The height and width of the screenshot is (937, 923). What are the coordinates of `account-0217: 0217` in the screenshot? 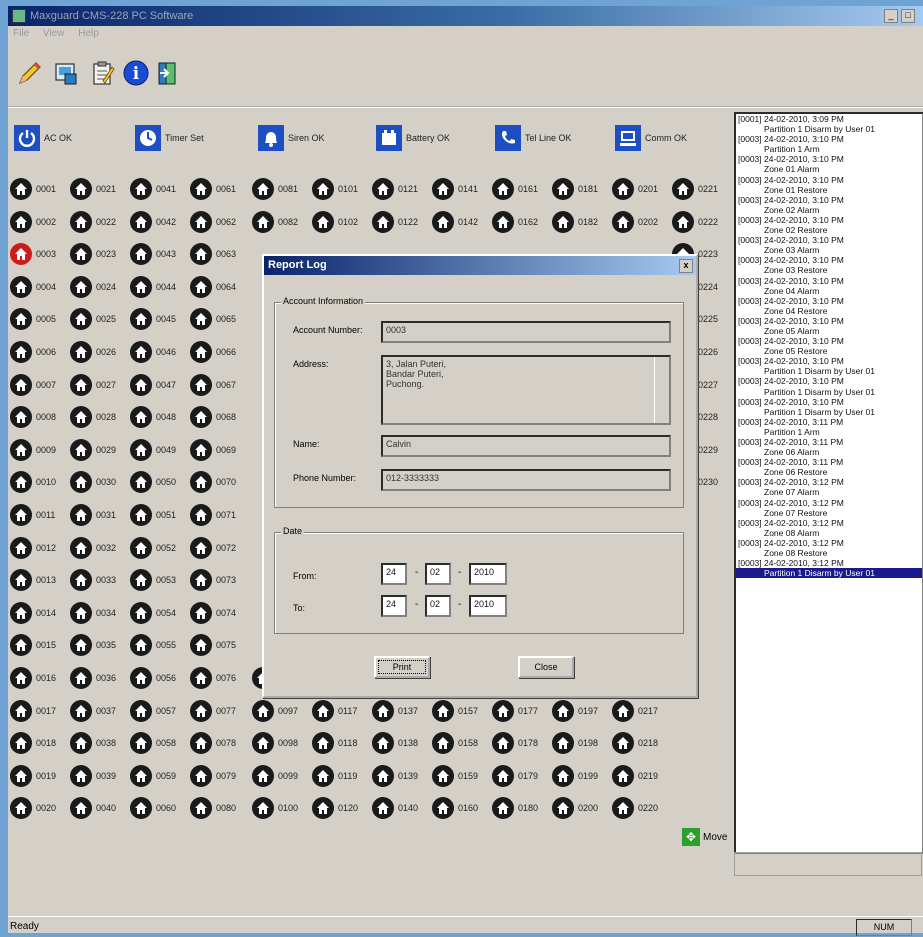 It's located at (635, 711).